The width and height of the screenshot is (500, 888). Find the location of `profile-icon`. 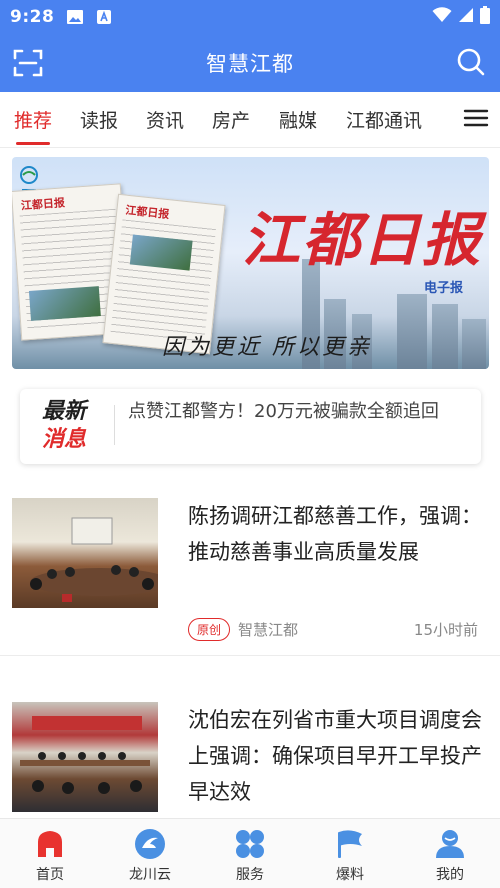

profile-icon is located at coordinates (450, 844).